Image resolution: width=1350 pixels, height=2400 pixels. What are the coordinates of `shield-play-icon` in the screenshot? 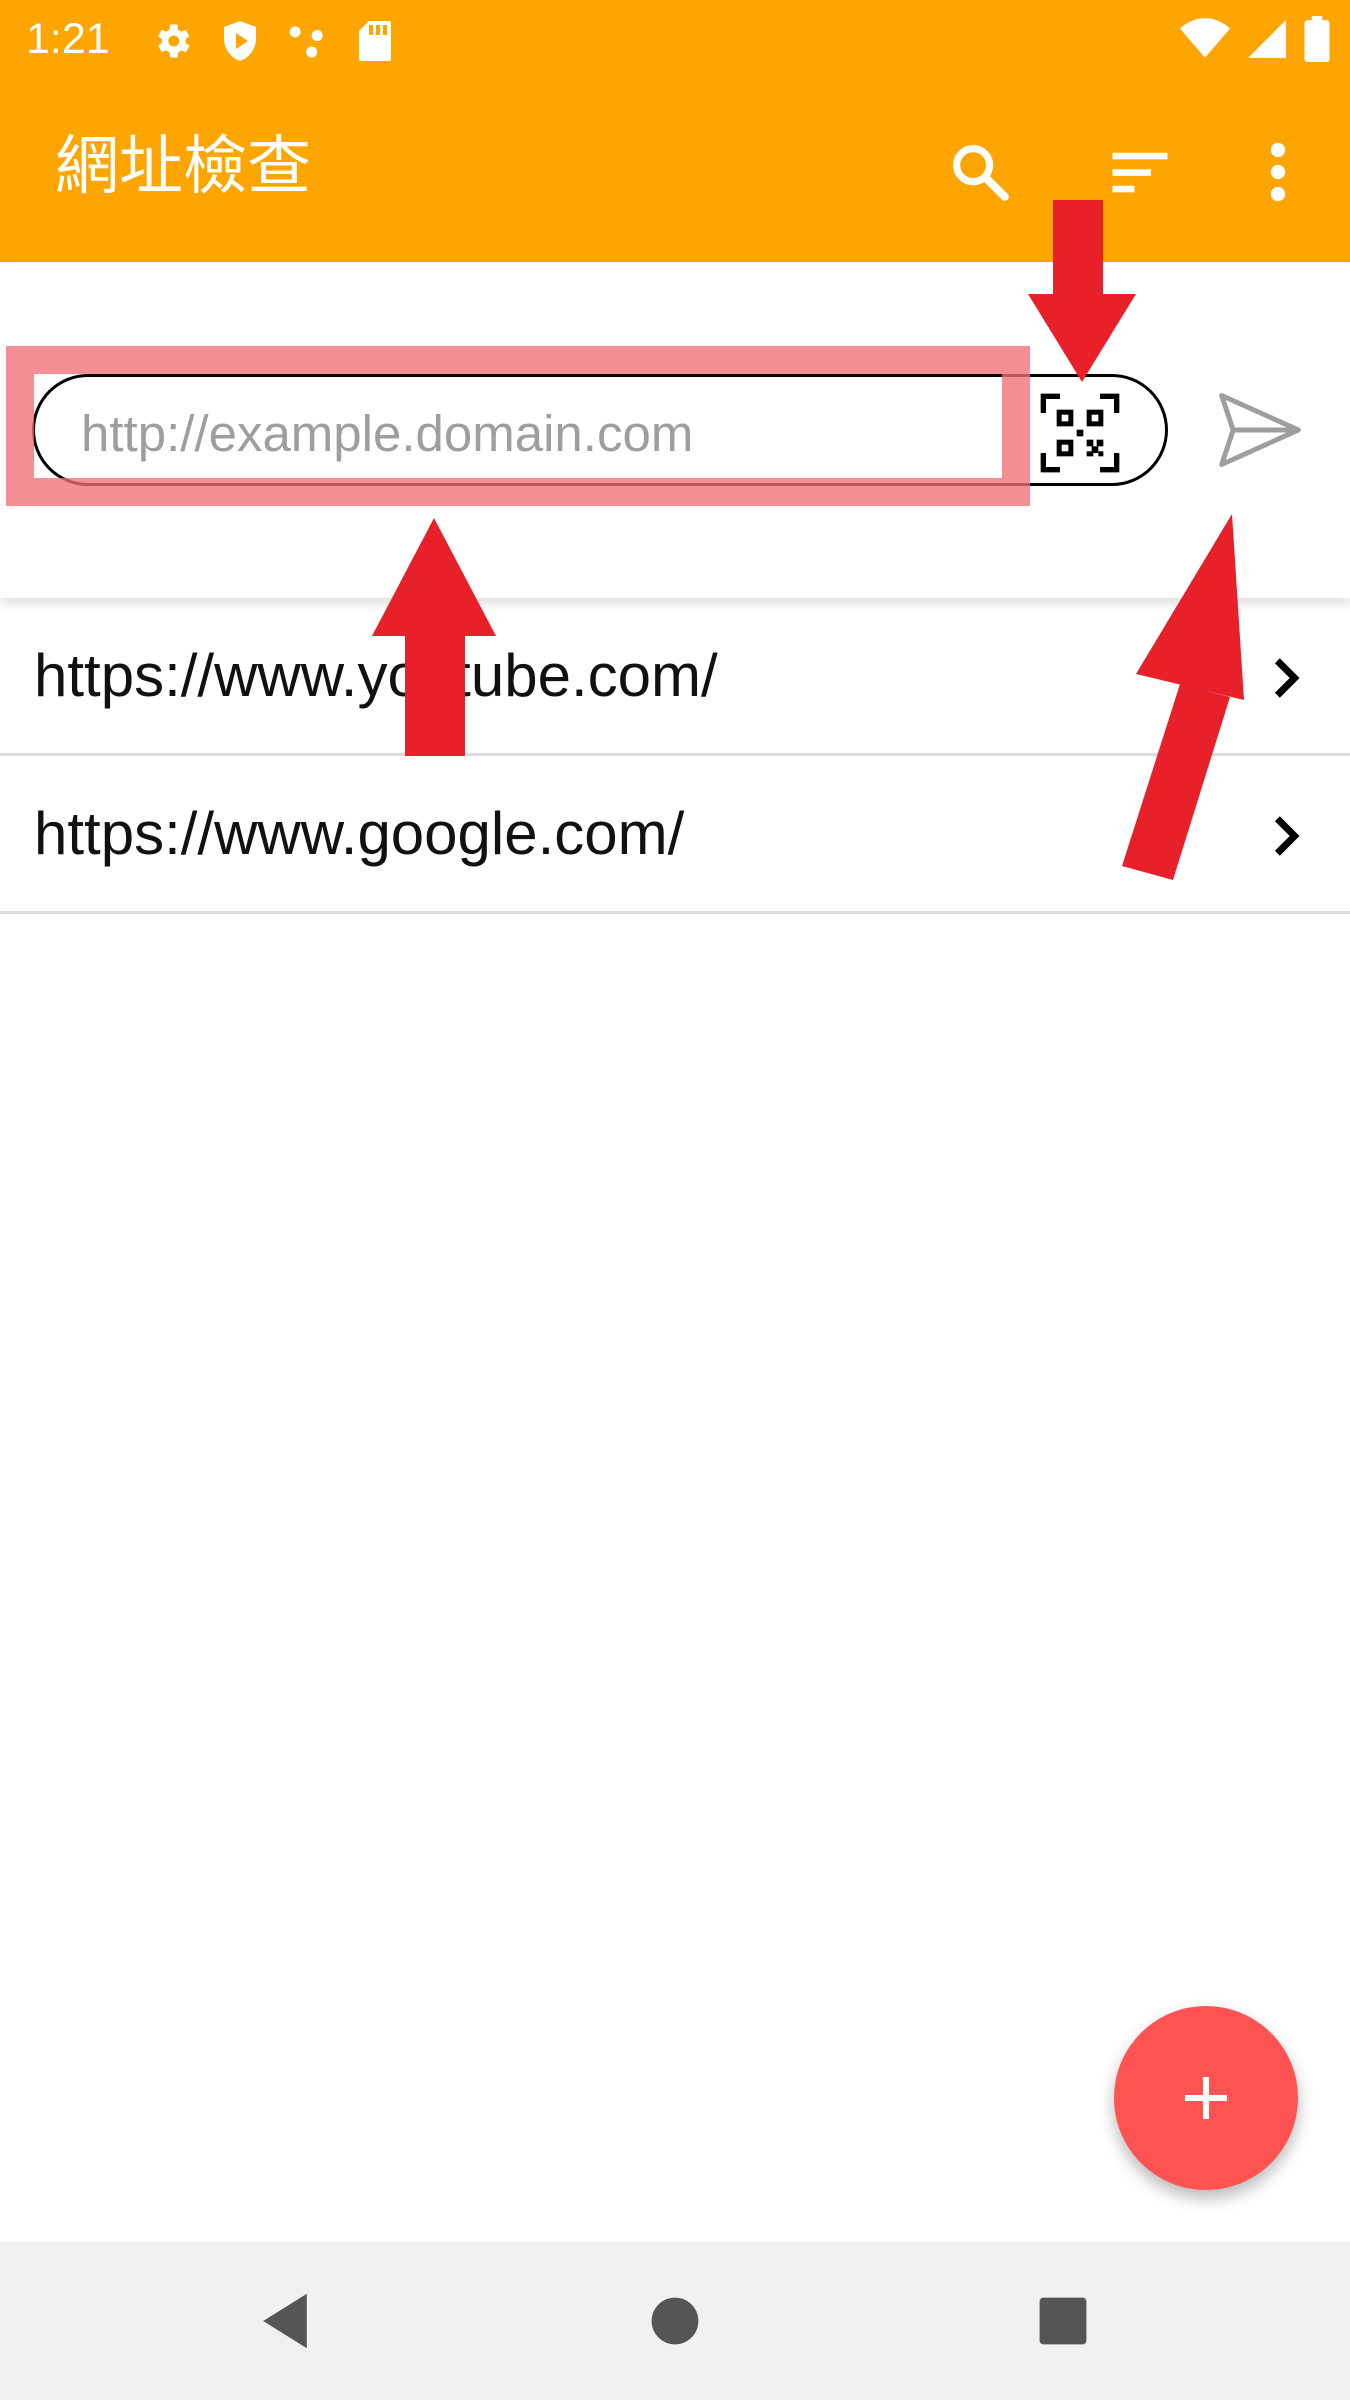 It's located at (240, 41).